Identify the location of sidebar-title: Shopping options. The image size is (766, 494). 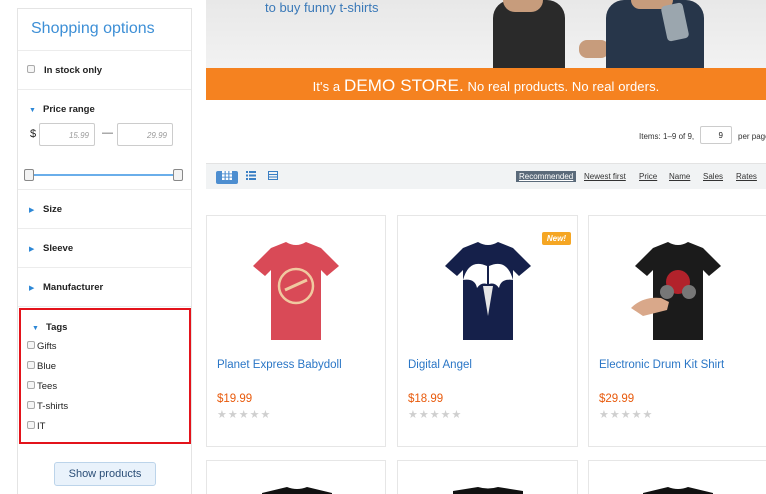
(104, 30).